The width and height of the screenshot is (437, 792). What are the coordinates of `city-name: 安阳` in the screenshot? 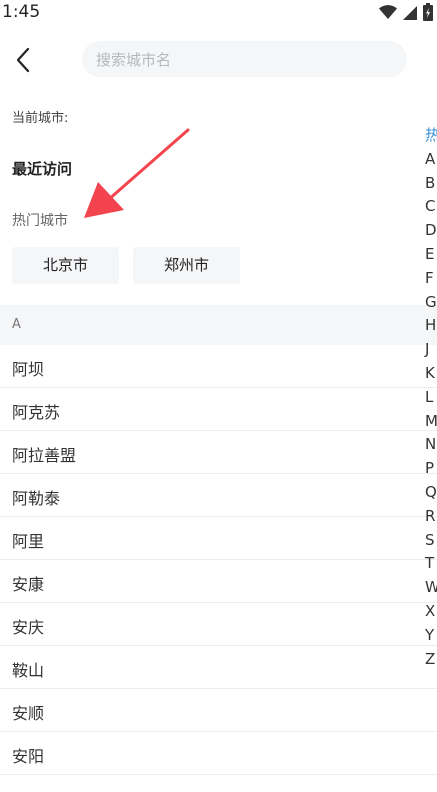 It's located at (28, 756).